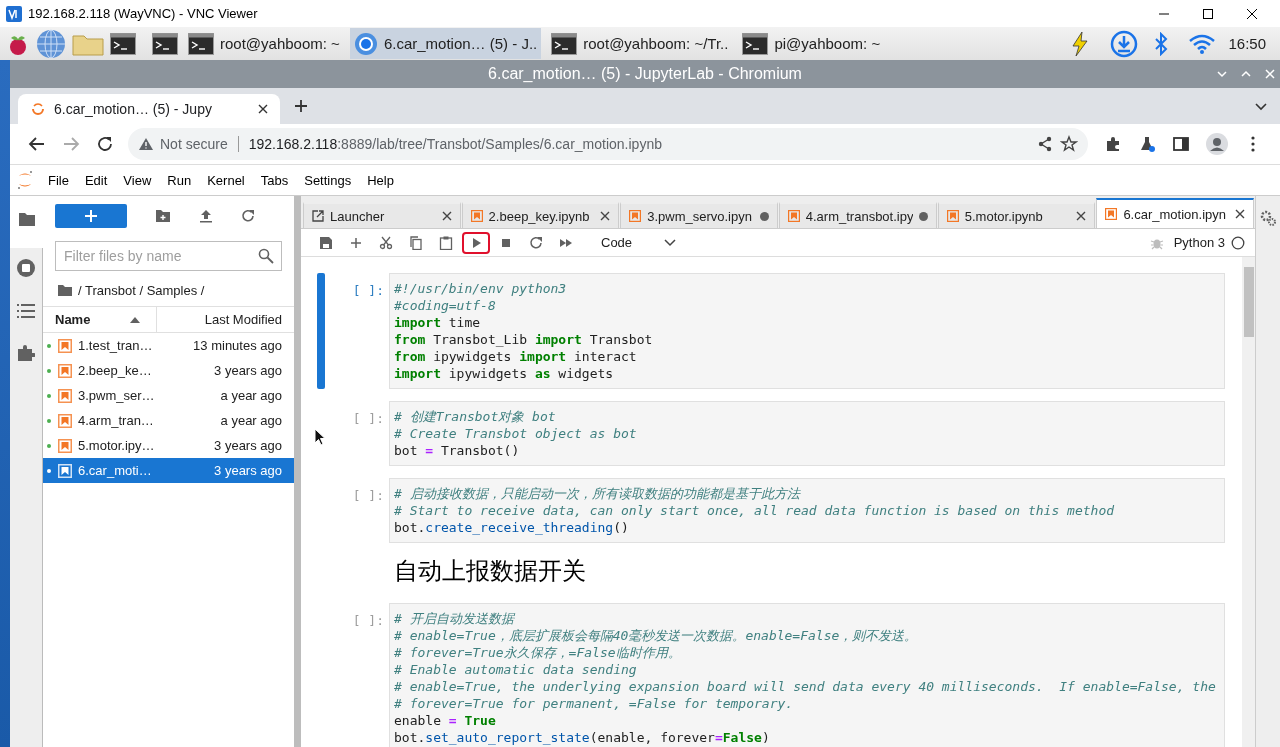 The image size is (1280, 747). Describe the element at coordinates (274, 180) in the screenshot. I see `menu-item: Tabs` at that location.